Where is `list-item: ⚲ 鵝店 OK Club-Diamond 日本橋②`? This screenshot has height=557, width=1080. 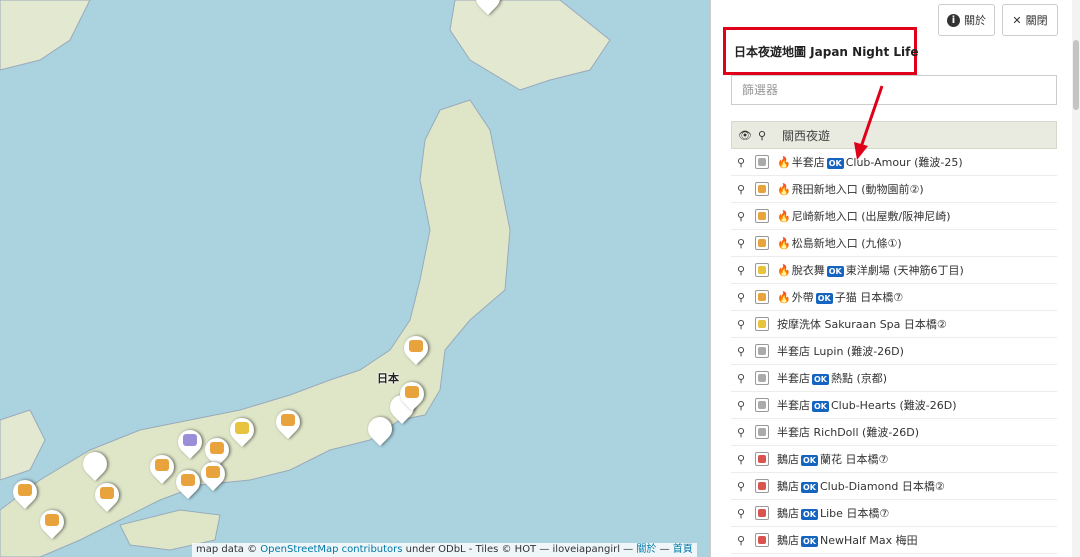 list-item: ⚲ 鵝店 OK Club-Diamond 日本橋② is located at coordinates (894, 486).